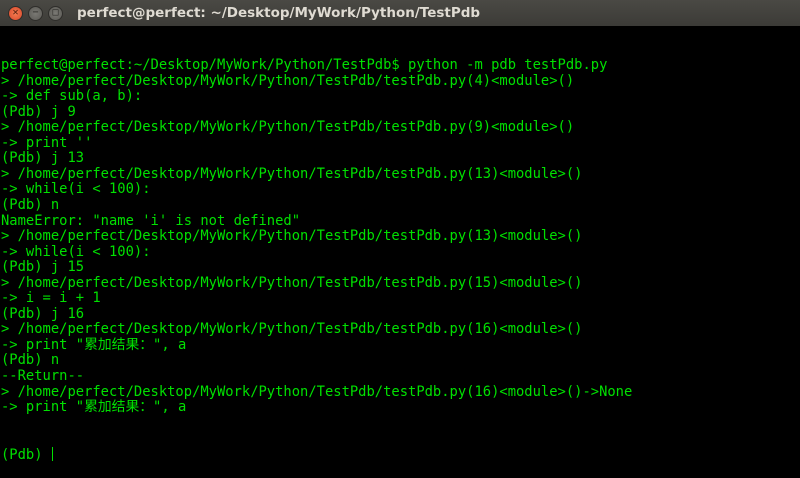 This screenshot has height=478, width=800. I want to click on close-button: ✕, so click(15, 13).